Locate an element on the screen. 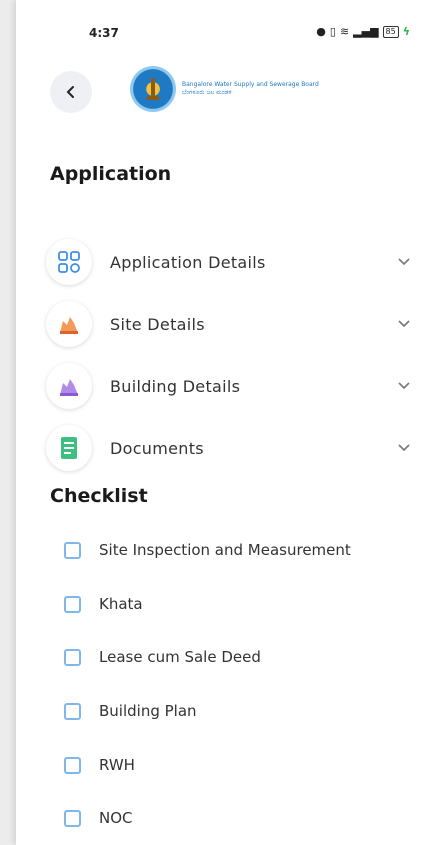 The image size is (430, 845). checklist-label: Khata is located at coordinates (121, 604).